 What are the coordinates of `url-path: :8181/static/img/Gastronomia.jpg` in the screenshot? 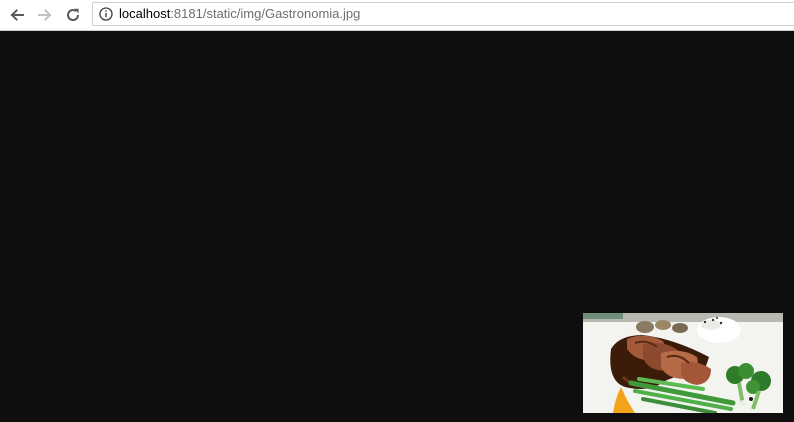 It's located at (265, 13).